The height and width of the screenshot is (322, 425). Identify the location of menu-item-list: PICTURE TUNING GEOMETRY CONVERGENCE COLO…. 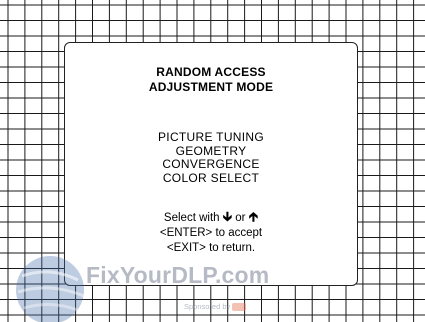
(211, 158).